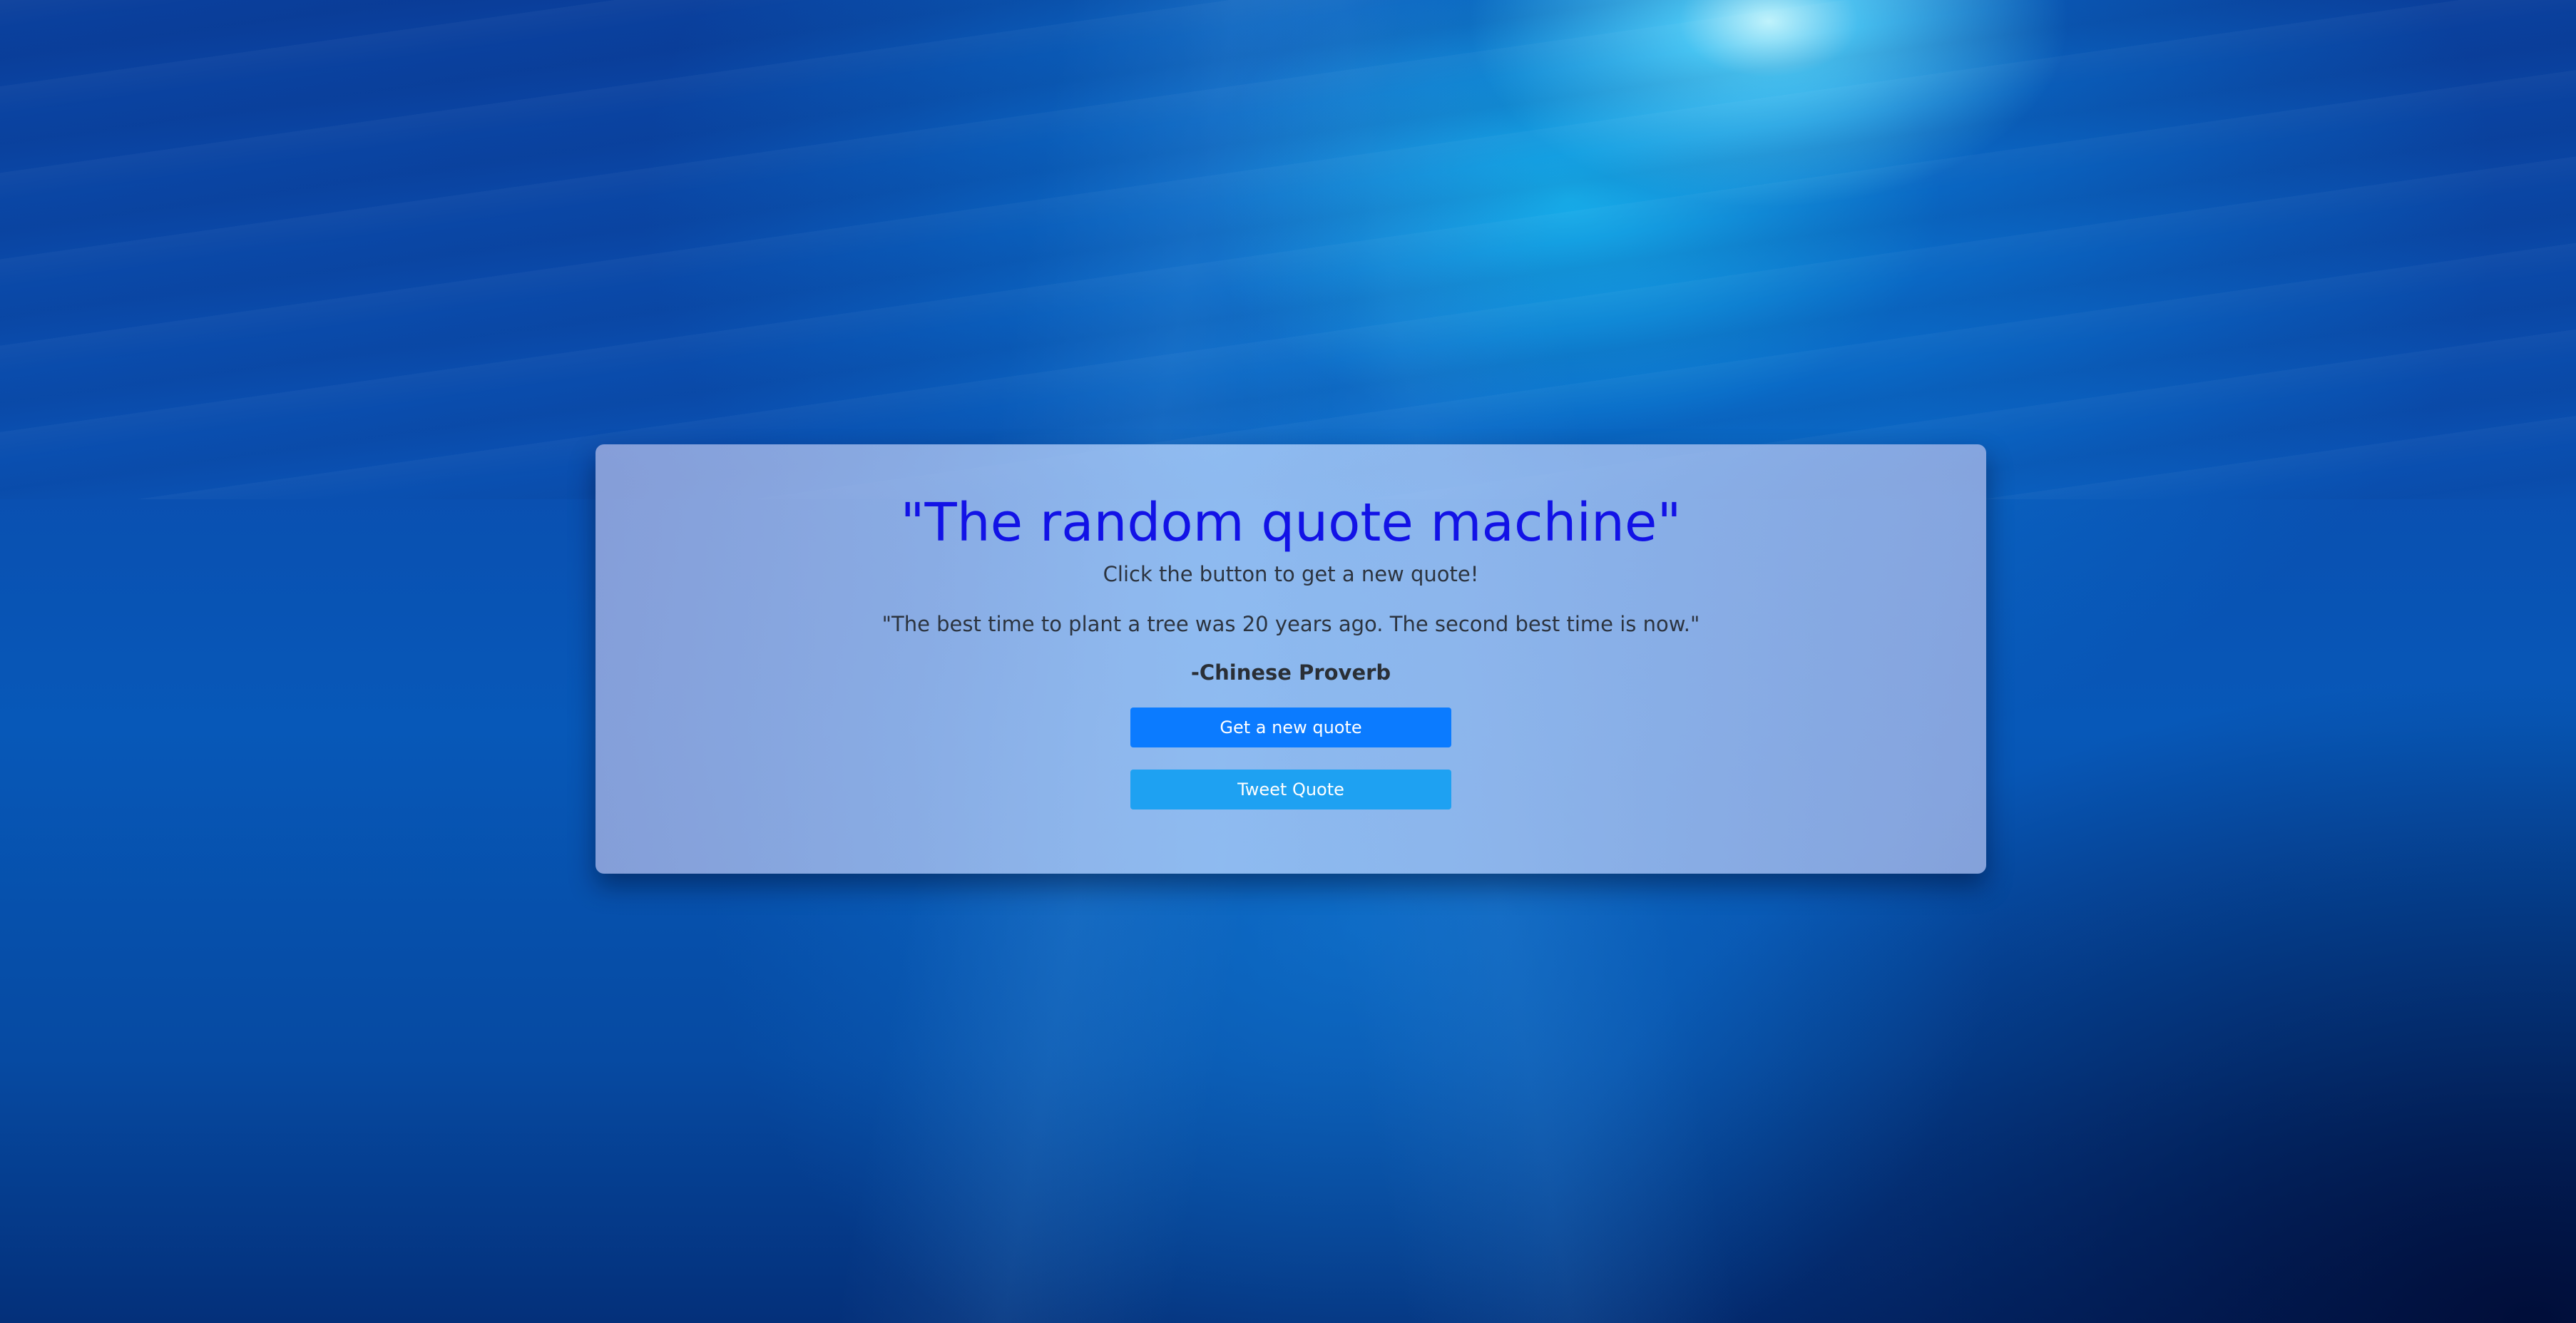  I want to click on new-quote-button: Get a new quote, so click(1291, 727).